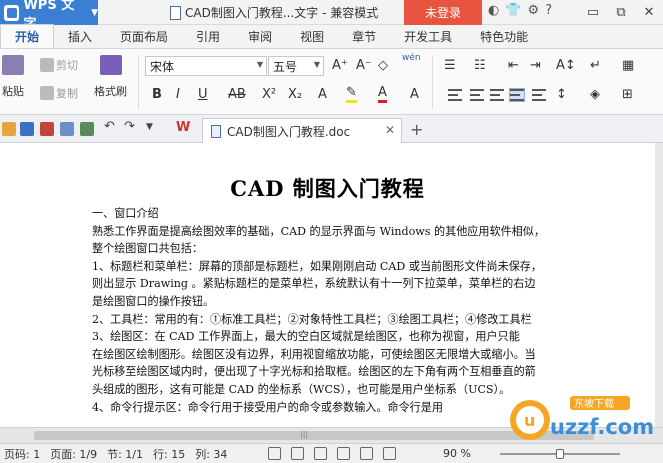 This screenshot has height=463, width=663. I want to click on zoom-level: 90 %, so click(457, 453).